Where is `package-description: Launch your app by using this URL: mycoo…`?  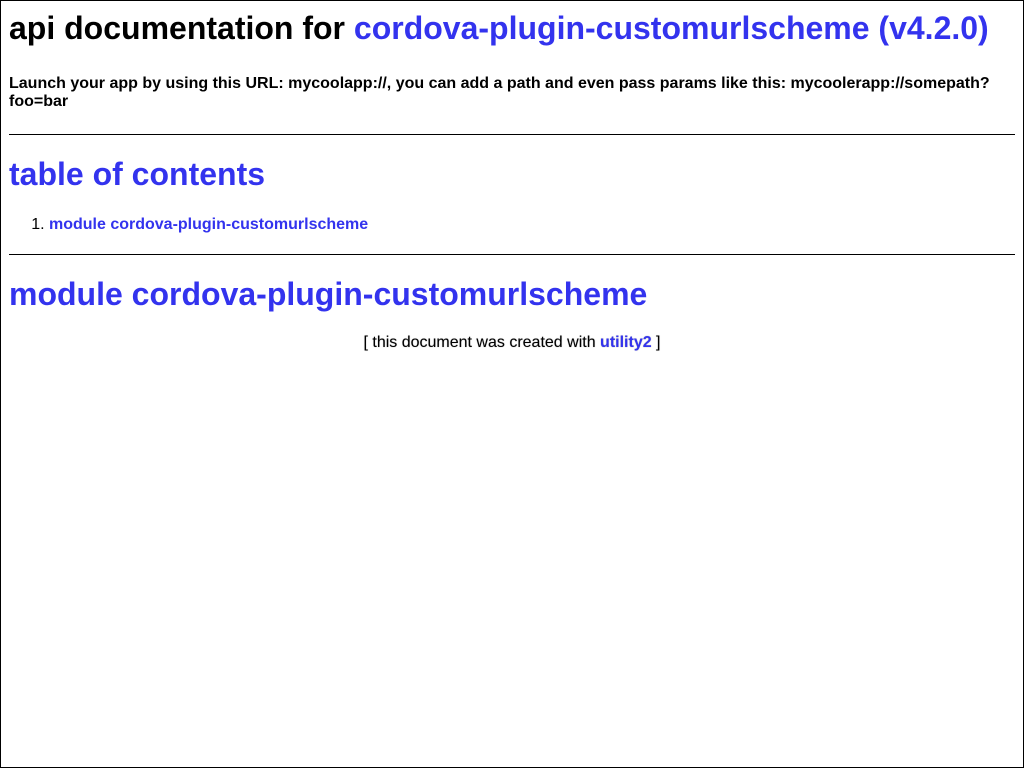 package-description: Launch your app by using this URL: mycoo… is located at coordinates (499, 92).